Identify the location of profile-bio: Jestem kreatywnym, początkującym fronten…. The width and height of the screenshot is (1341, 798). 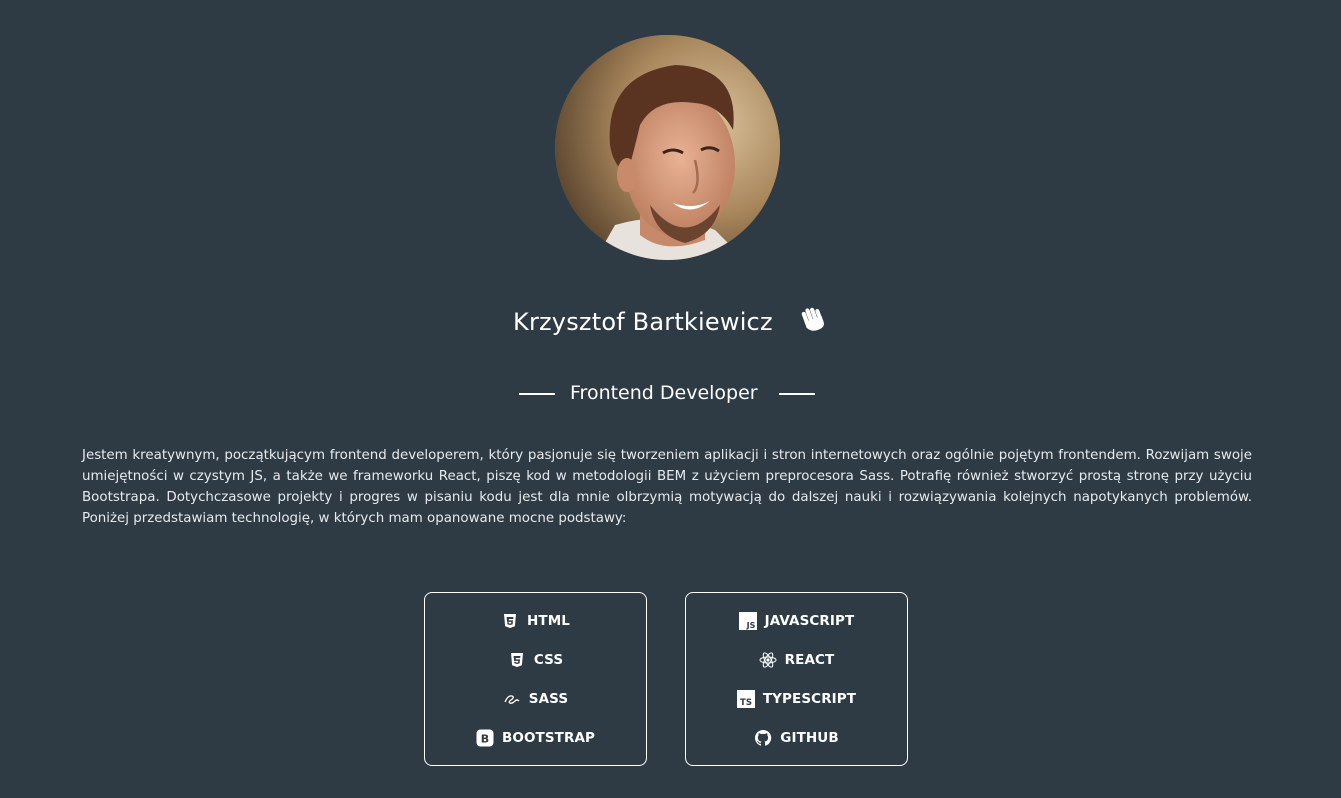
(667, 487).